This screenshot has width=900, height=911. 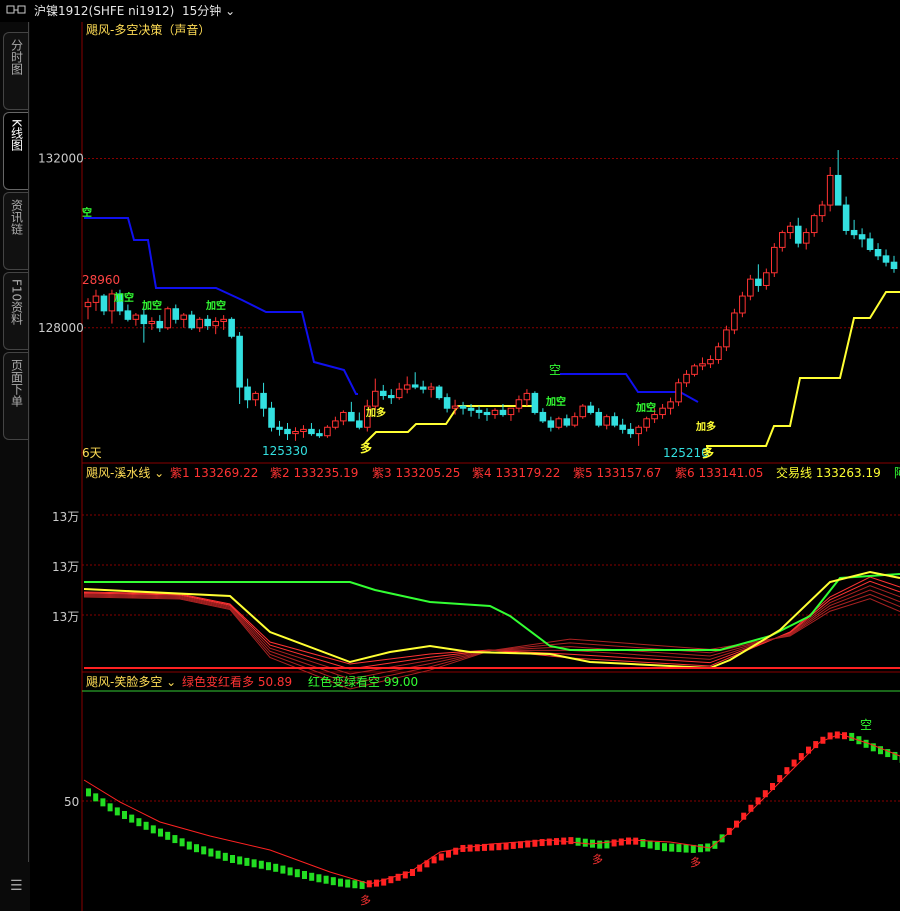 I want to click on menu-icon: ☰, so click(x=16, y=886).